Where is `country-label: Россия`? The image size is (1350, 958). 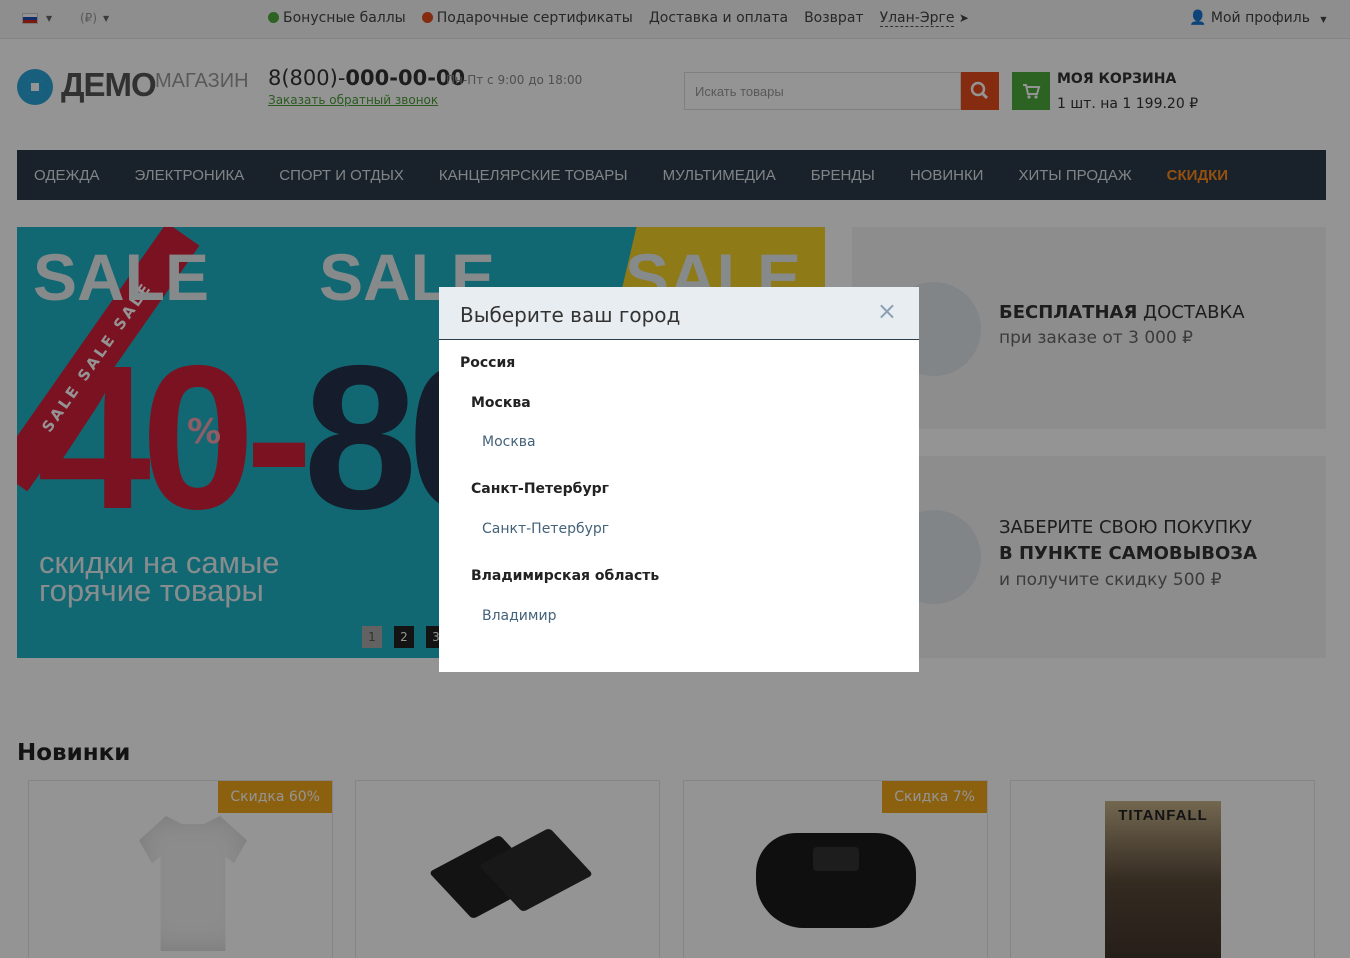 country-label: Россия is located at coordinates (488, 363).